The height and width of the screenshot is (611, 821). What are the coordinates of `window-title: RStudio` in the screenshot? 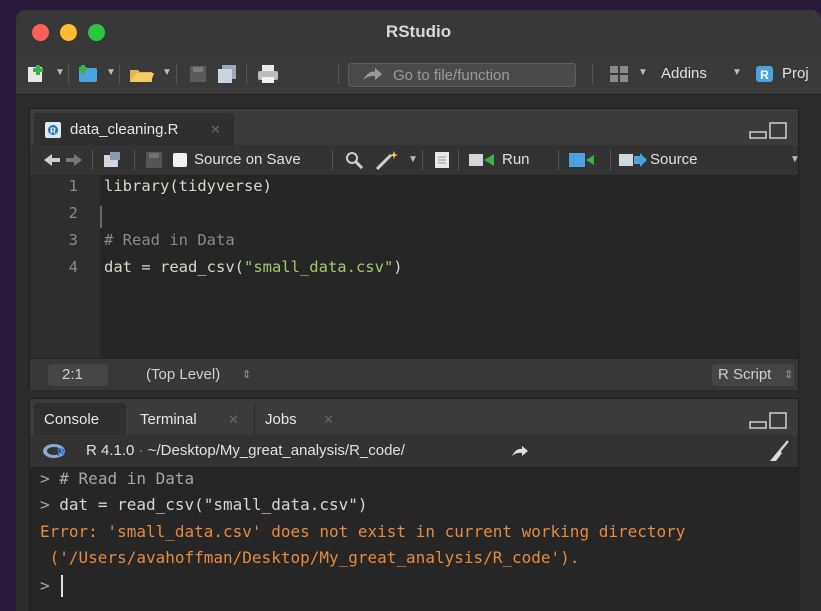 It's located at (418, 31).